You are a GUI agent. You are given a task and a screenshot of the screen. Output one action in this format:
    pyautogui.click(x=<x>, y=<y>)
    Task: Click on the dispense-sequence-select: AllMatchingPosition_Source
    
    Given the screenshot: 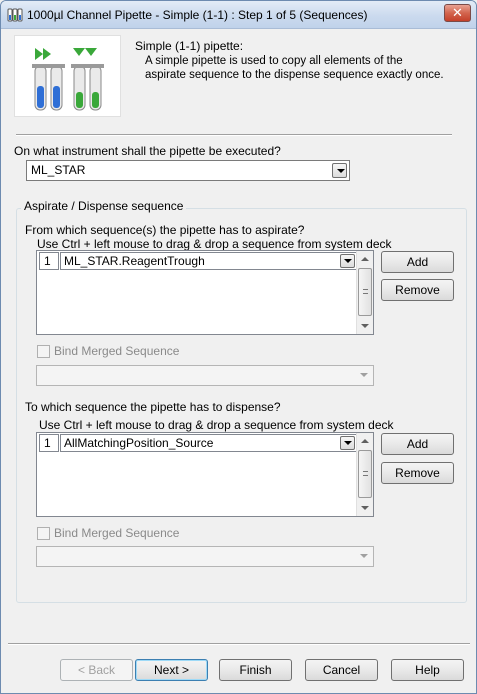 What is the action you would take?
    pyautogui.click(x=208, y=443)
    